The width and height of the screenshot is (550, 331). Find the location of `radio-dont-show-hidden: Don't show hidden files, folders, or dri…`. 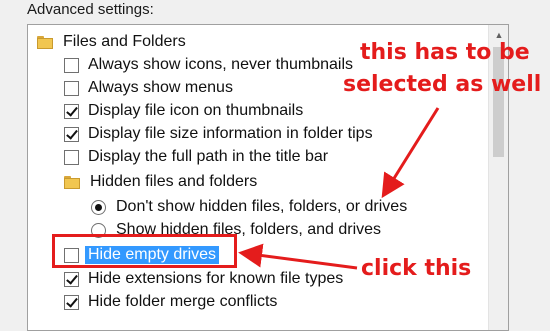

radio-dont-show-hidden: Don't show hidden files, folders, or dri… is located at coordinates (249, 207).